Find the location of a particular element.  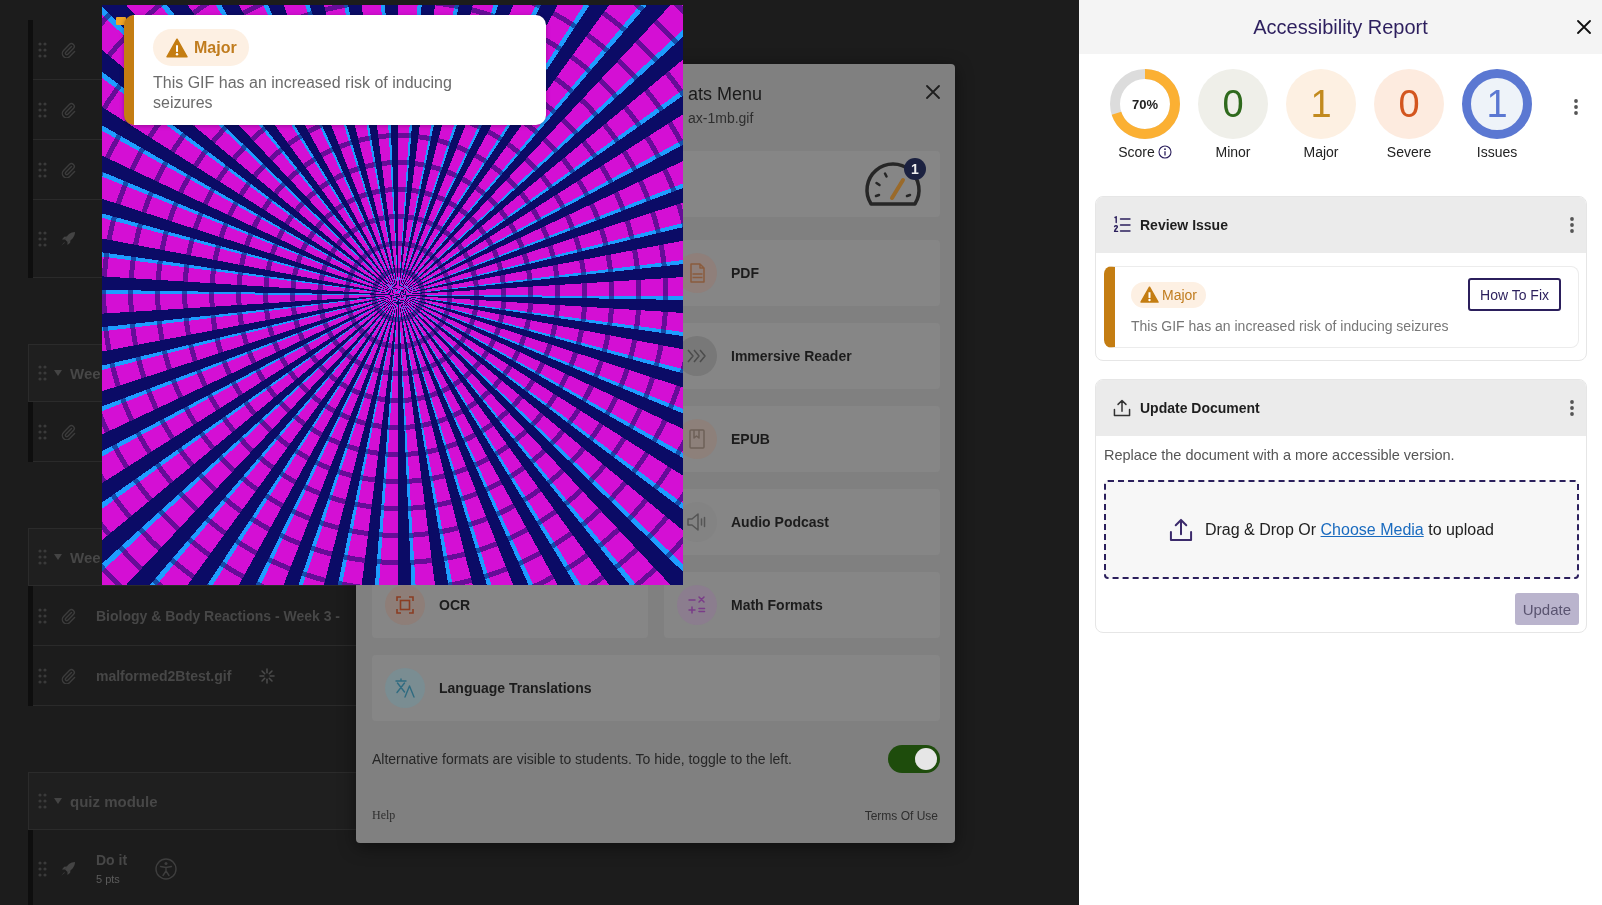

count-label: Major is located at coordinates (1321, 152).